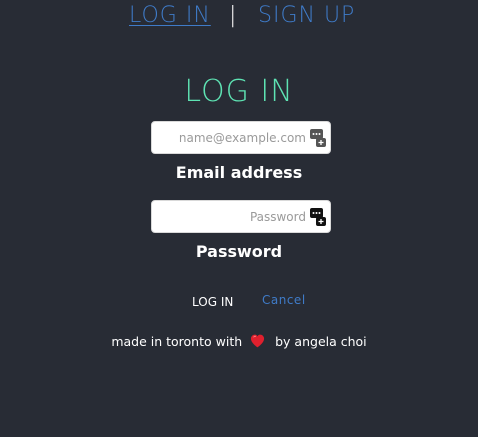  What do you see at coordinates (306, 16) in the screenshot?
I see `nav-signup-link: SIGN UP` at bounding box center [306, 16].